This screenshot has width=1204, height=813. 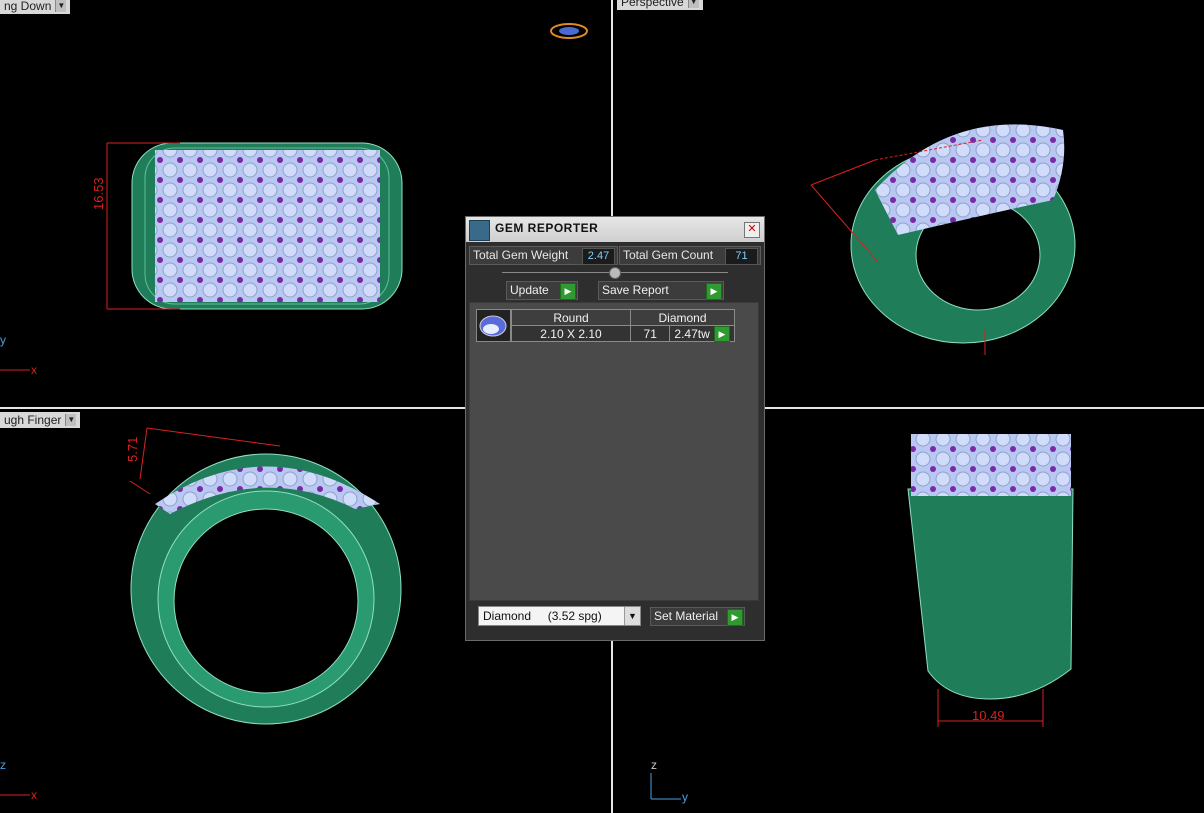 I want to click on save-report-button-label: Save Report, so click(x=635, y=290).